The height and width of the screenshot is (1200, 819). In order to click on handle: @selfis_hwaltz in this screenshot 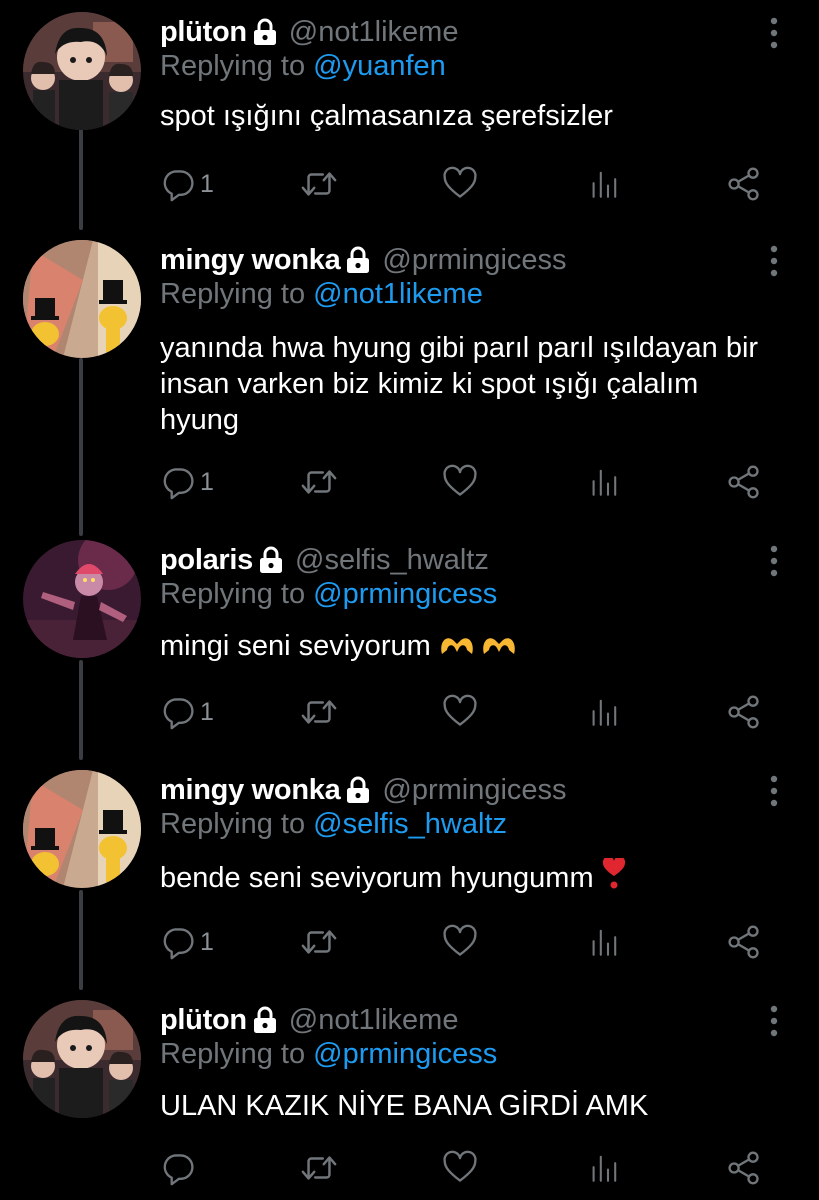, I will do `click(392, 560)`.